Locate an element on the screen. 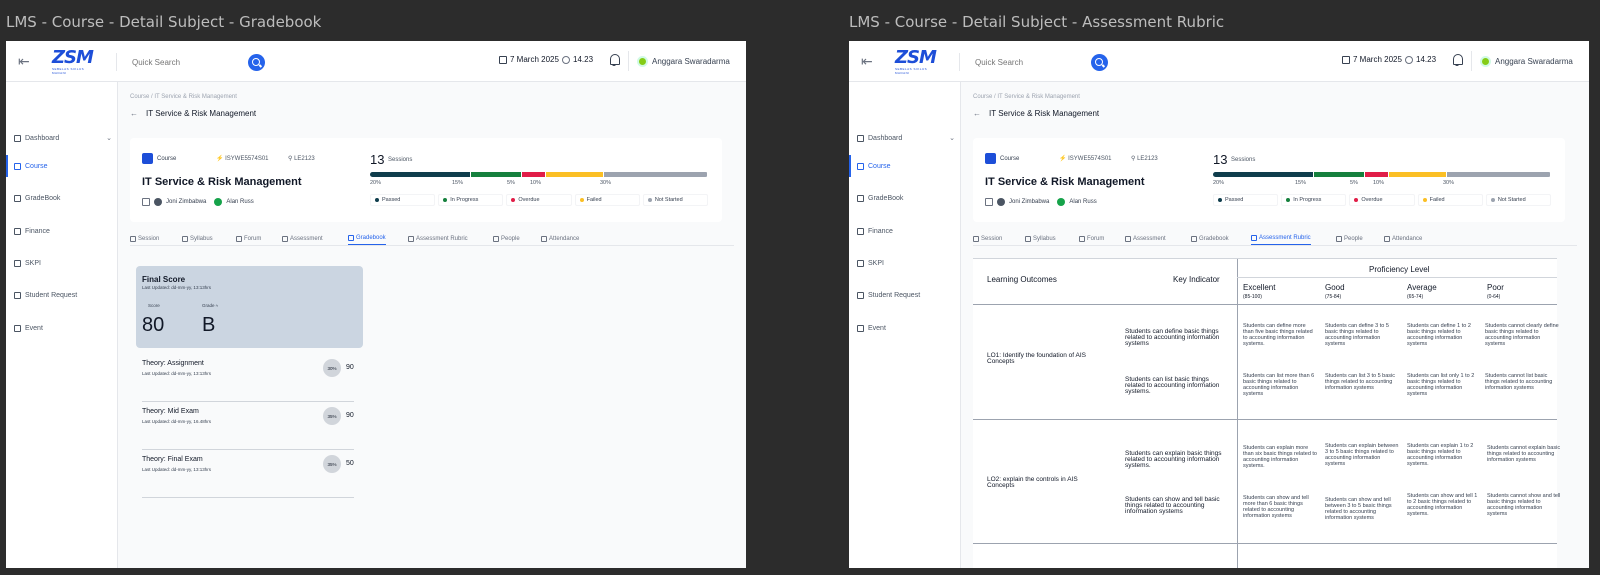  grade-item-updated: Last Updated: dd-mm-yy, 16.48hrs is located at coordinates (176, 421).